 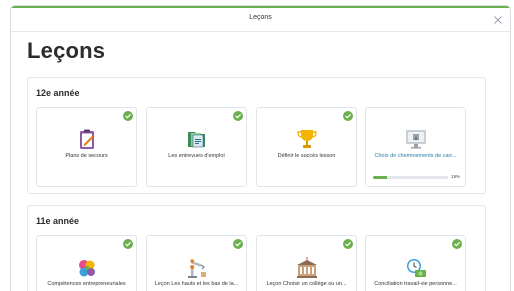 I want to click on close-icon, so click(x=498, y=20).